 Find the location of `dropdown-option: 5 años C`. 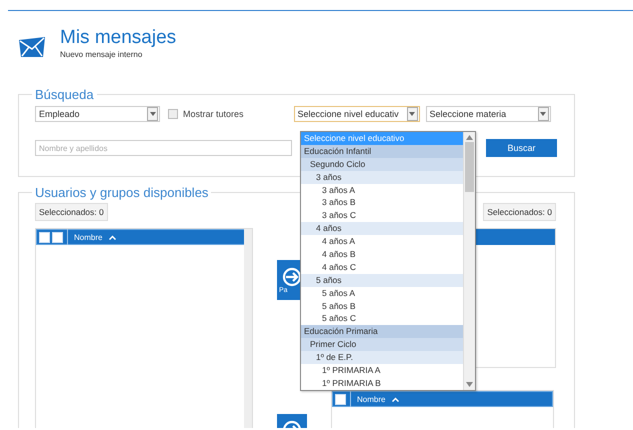

dropdown-option: 5 años C is located at coordinates (382, 319).